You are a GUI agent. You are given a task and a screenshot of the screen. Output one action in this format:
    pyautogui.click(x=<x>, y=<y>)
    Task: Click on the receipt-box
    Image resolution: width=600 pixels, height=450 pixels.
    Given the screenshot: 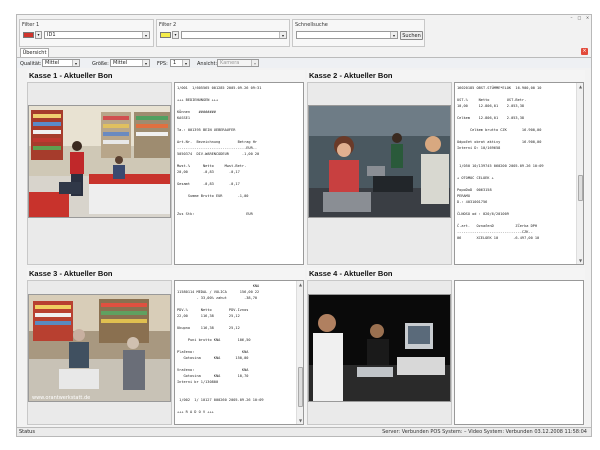 What is the action you would take?
    pyautogui.click(x=519, y=352)
    